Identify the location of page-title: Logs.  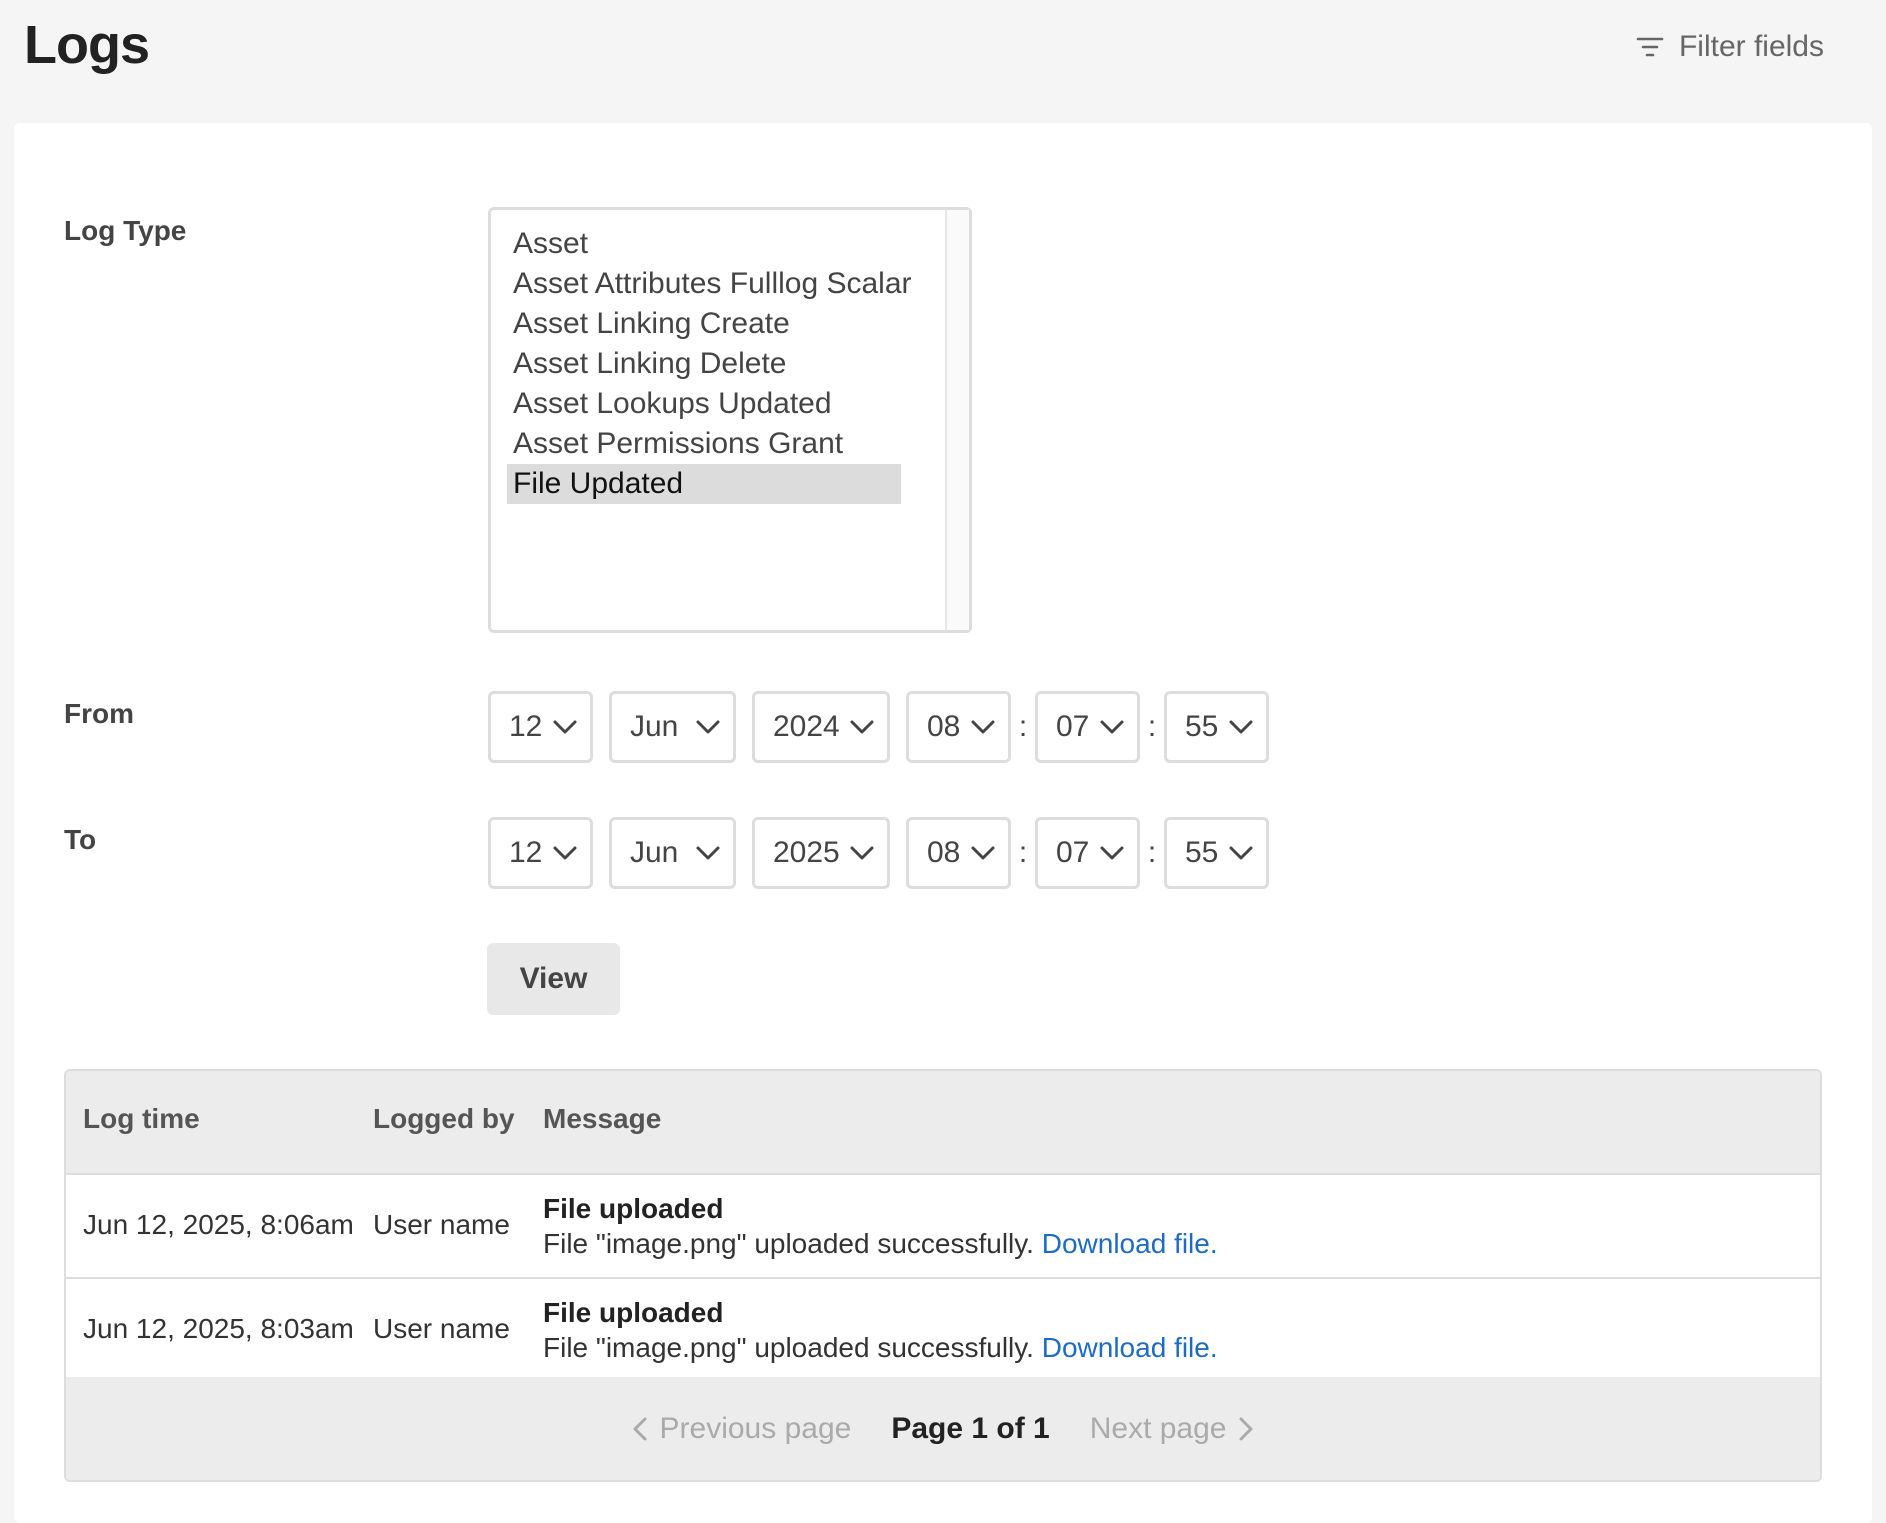
(87, 45).